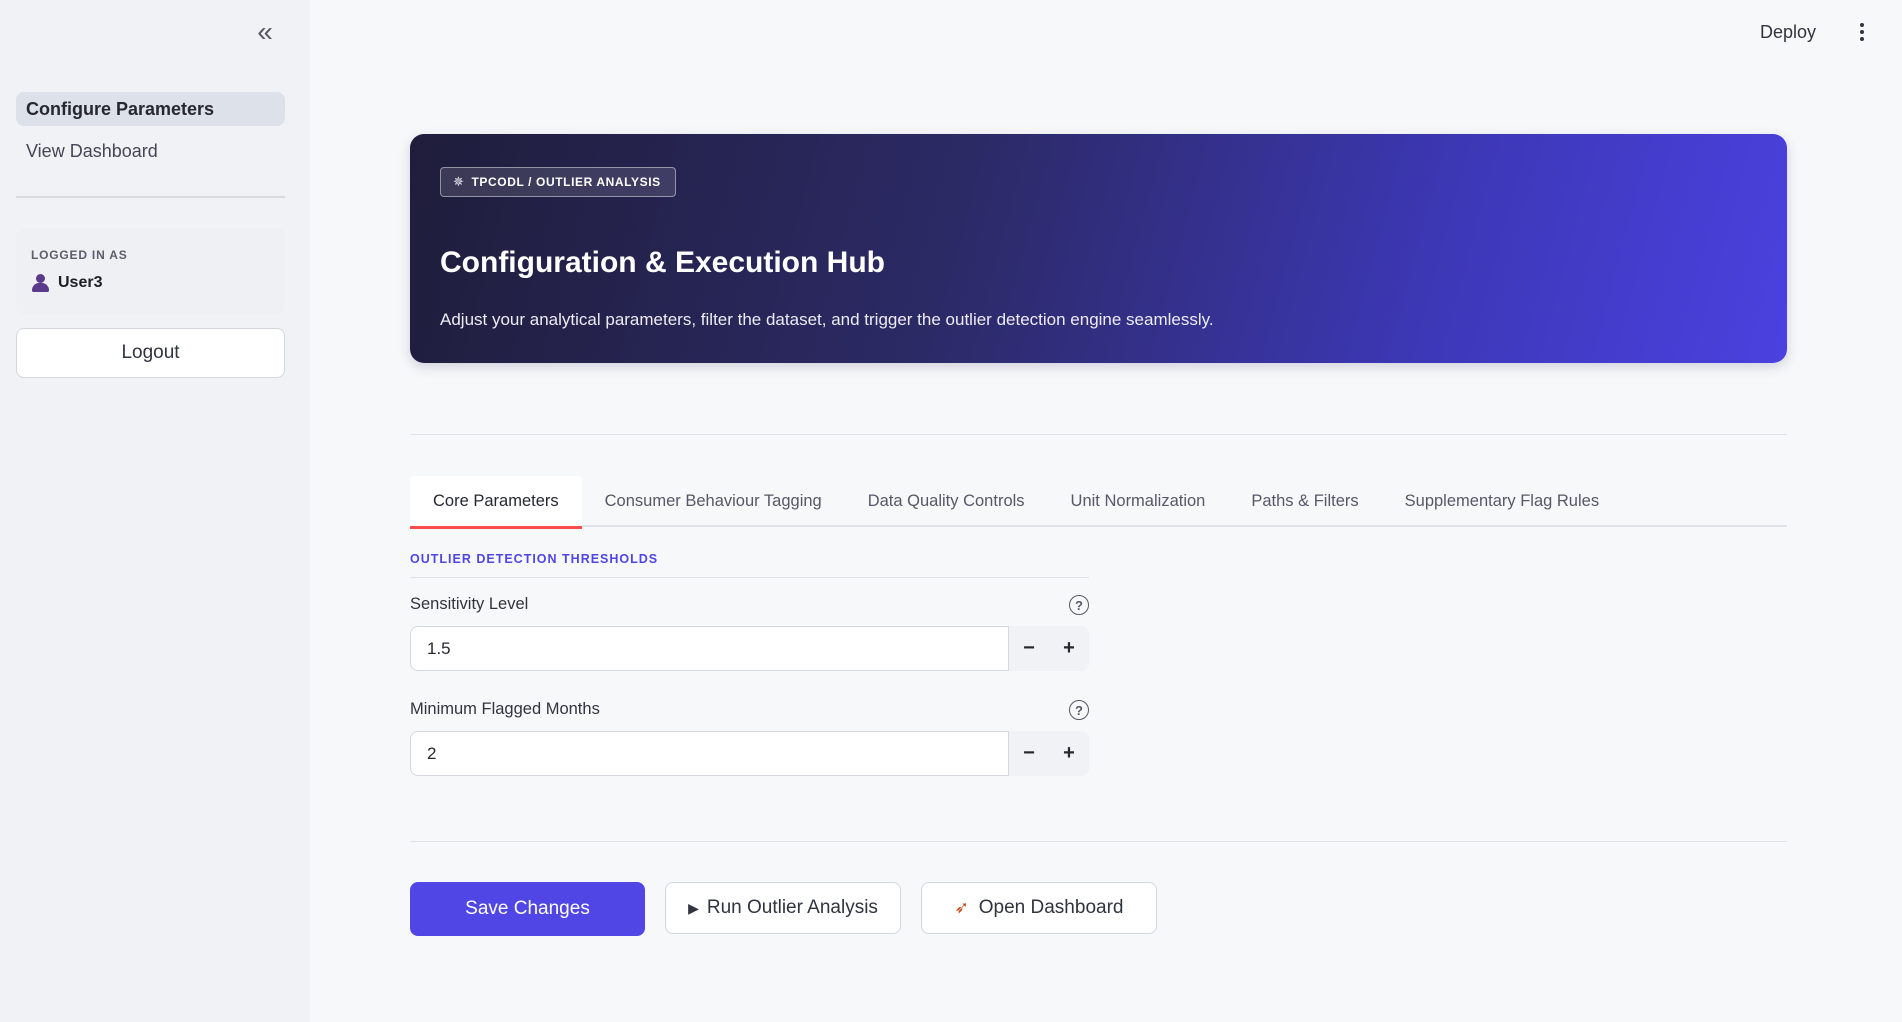 This screenshot has height=1022, width=1902. What do you see at coordinates (1304, 501) in the screenshot?
I see `tab-paths-filters: Paths & Filters` at bounding box center [1304, 501].